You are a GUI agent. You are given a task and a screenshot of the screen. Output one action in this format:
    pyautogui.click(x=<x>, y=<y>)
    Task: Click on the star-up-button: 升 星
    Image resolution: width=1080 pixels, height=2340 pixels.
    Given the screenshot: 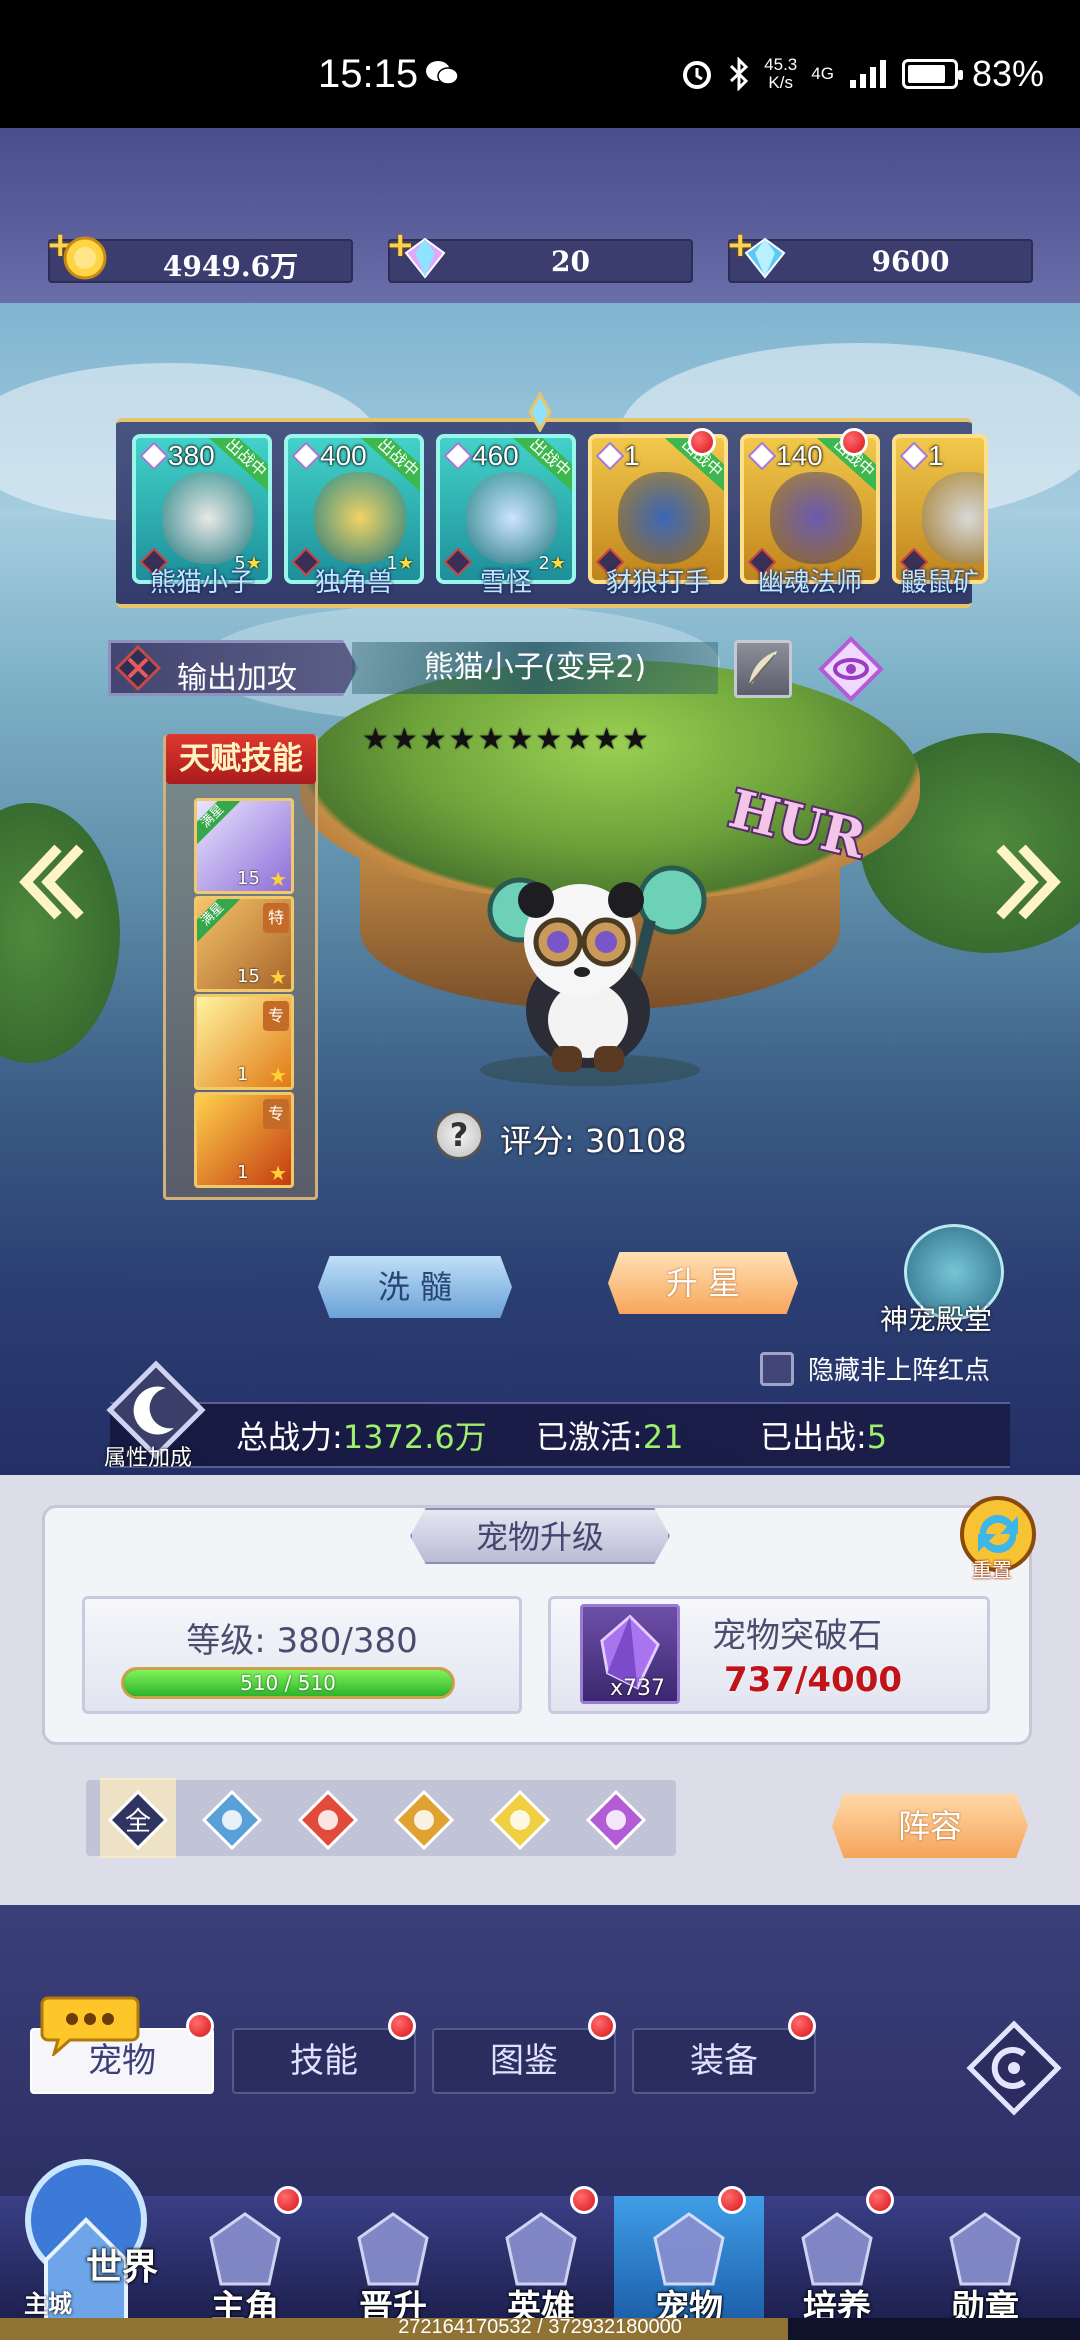 What is the action you would take?
    pyautogui.click(x=703, y=1283)
    